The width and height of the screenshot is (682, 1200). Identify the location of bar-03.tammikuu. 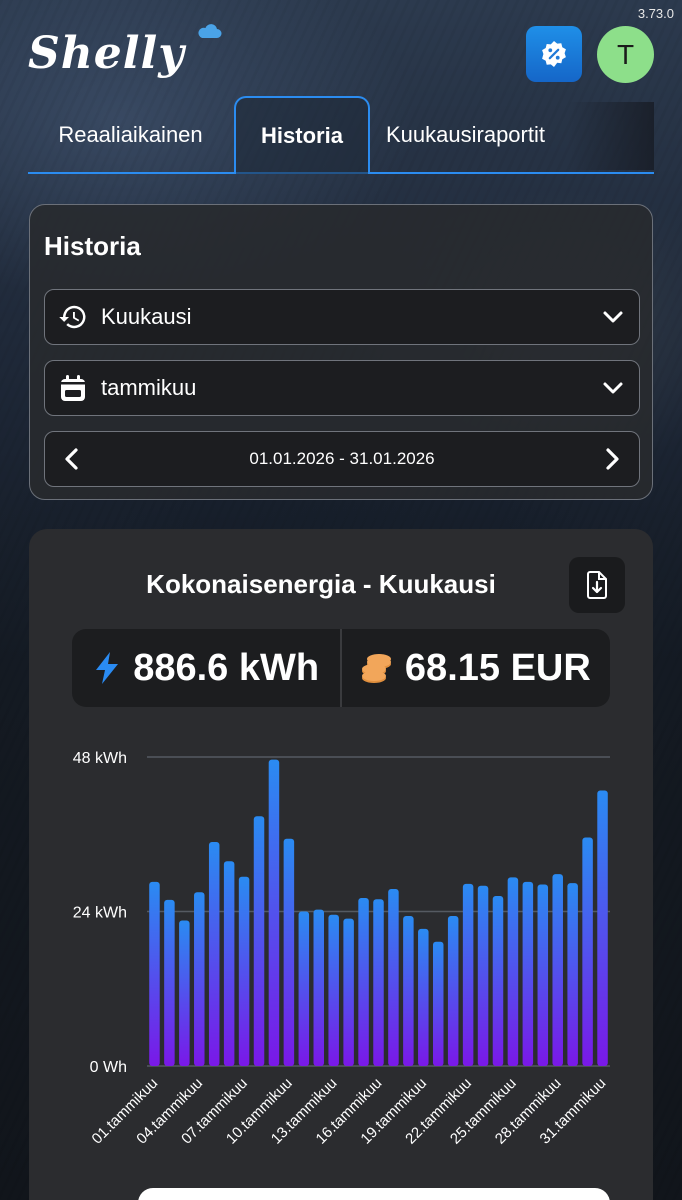
(184, 993).